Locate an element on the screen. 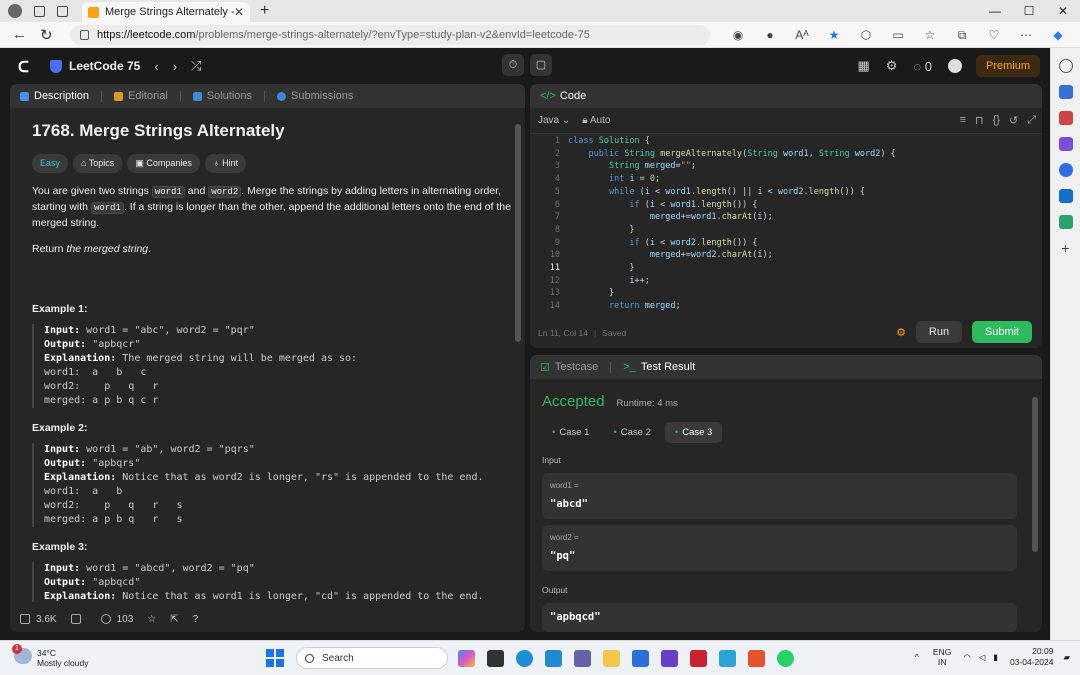  weather-widget: 1 34°C Mostly cloudy is located at coordinates (50, 656).